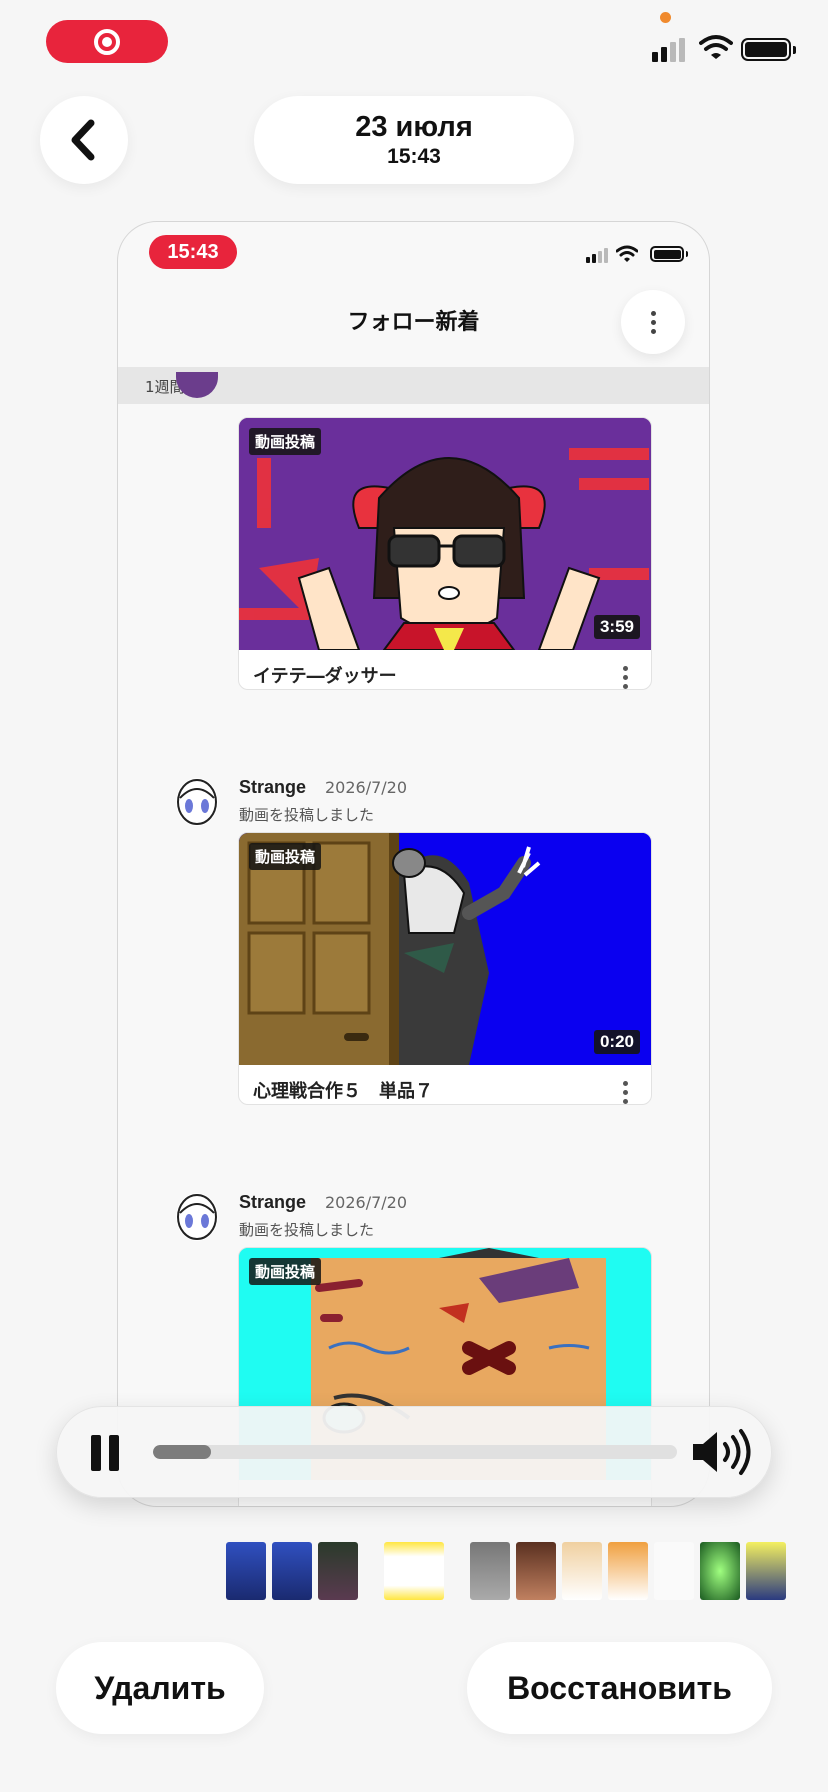  I want to click on privacy-indicator-dot, so click(665, 17).